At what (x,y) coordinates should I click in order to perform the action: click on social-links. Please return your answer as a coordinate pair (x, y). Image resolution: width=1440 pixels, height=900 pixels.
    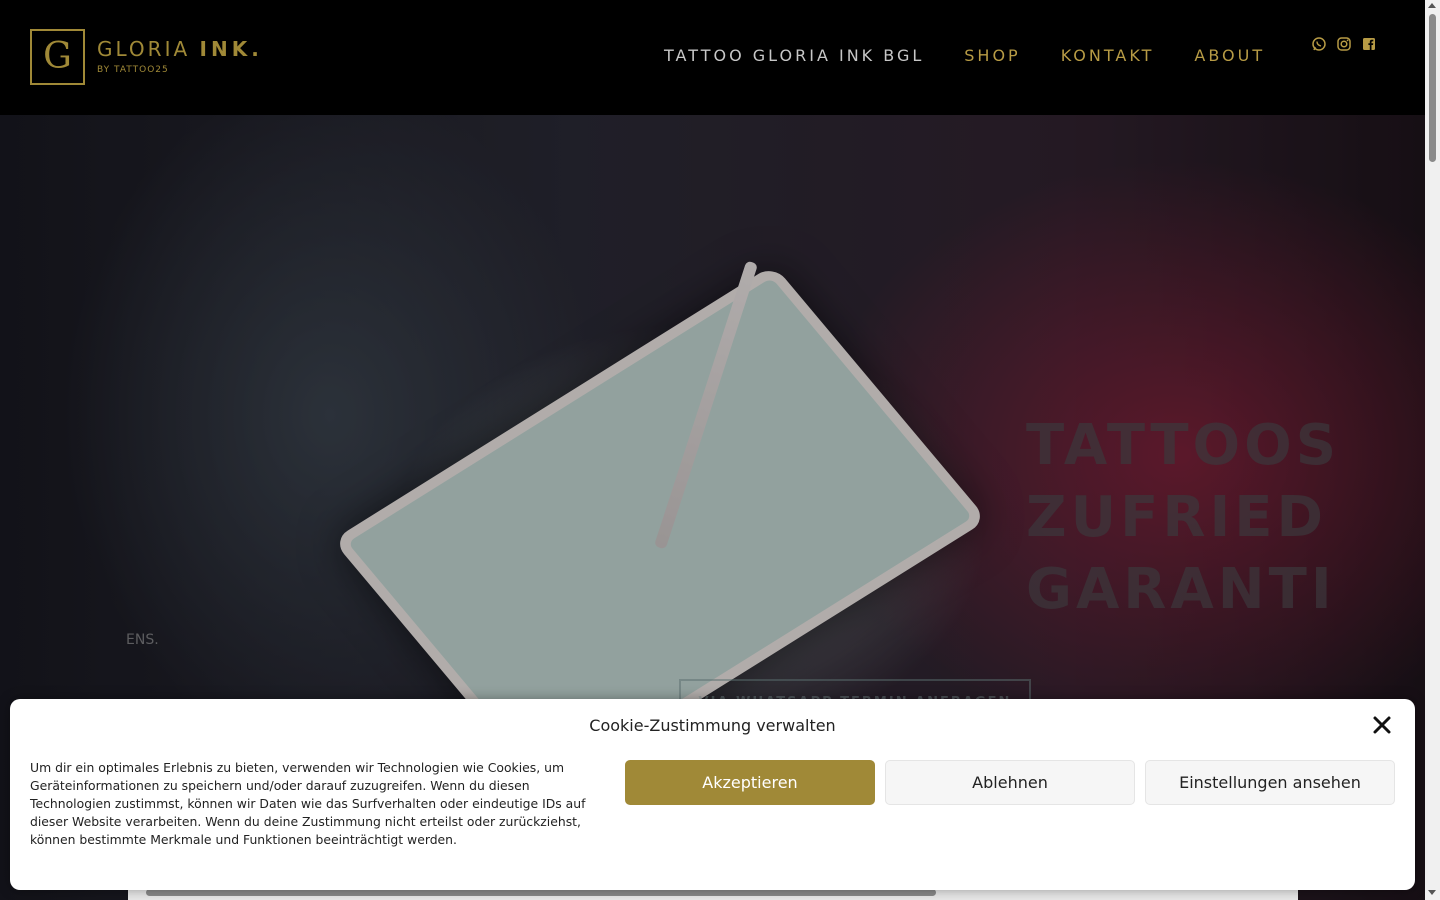
    Looking at the image, I should click on (1344, 44).